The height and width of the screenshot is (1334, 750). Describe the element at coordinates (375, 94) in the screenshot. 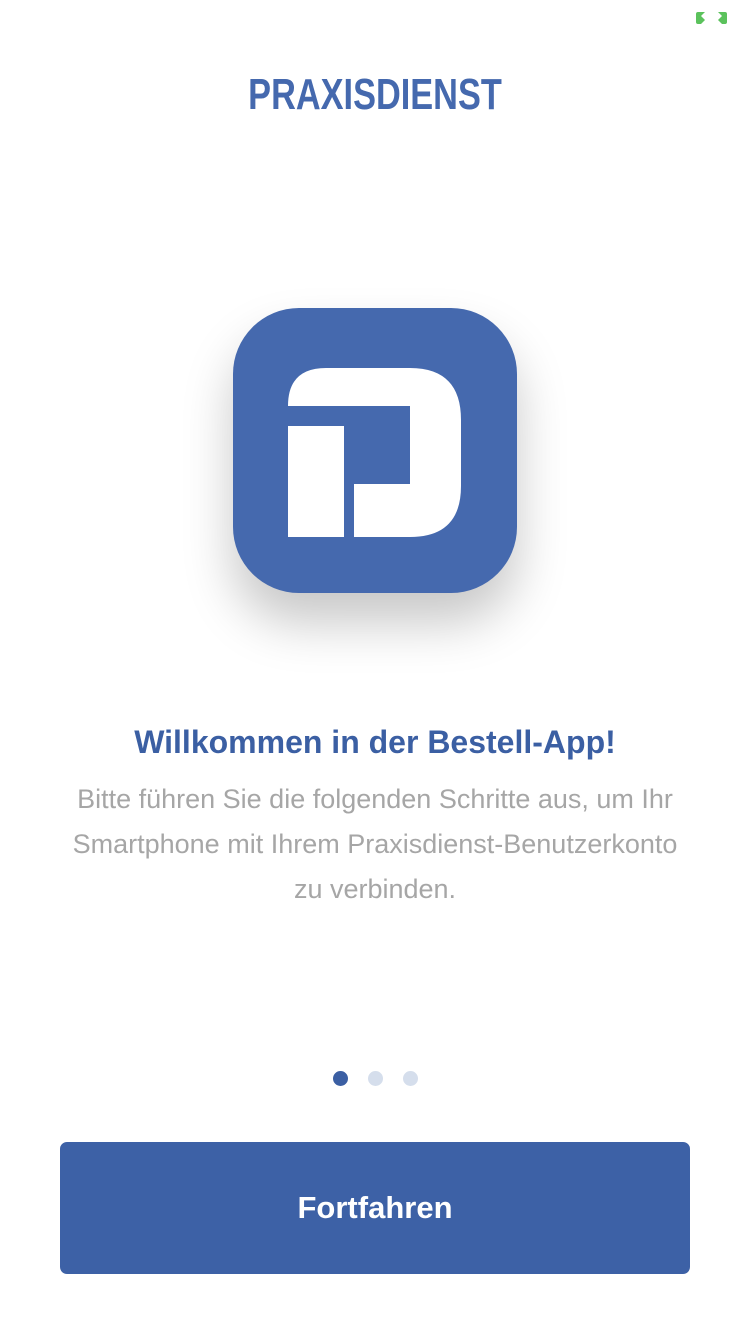

I see `brand-title: PRAXISDIENST` at that location.